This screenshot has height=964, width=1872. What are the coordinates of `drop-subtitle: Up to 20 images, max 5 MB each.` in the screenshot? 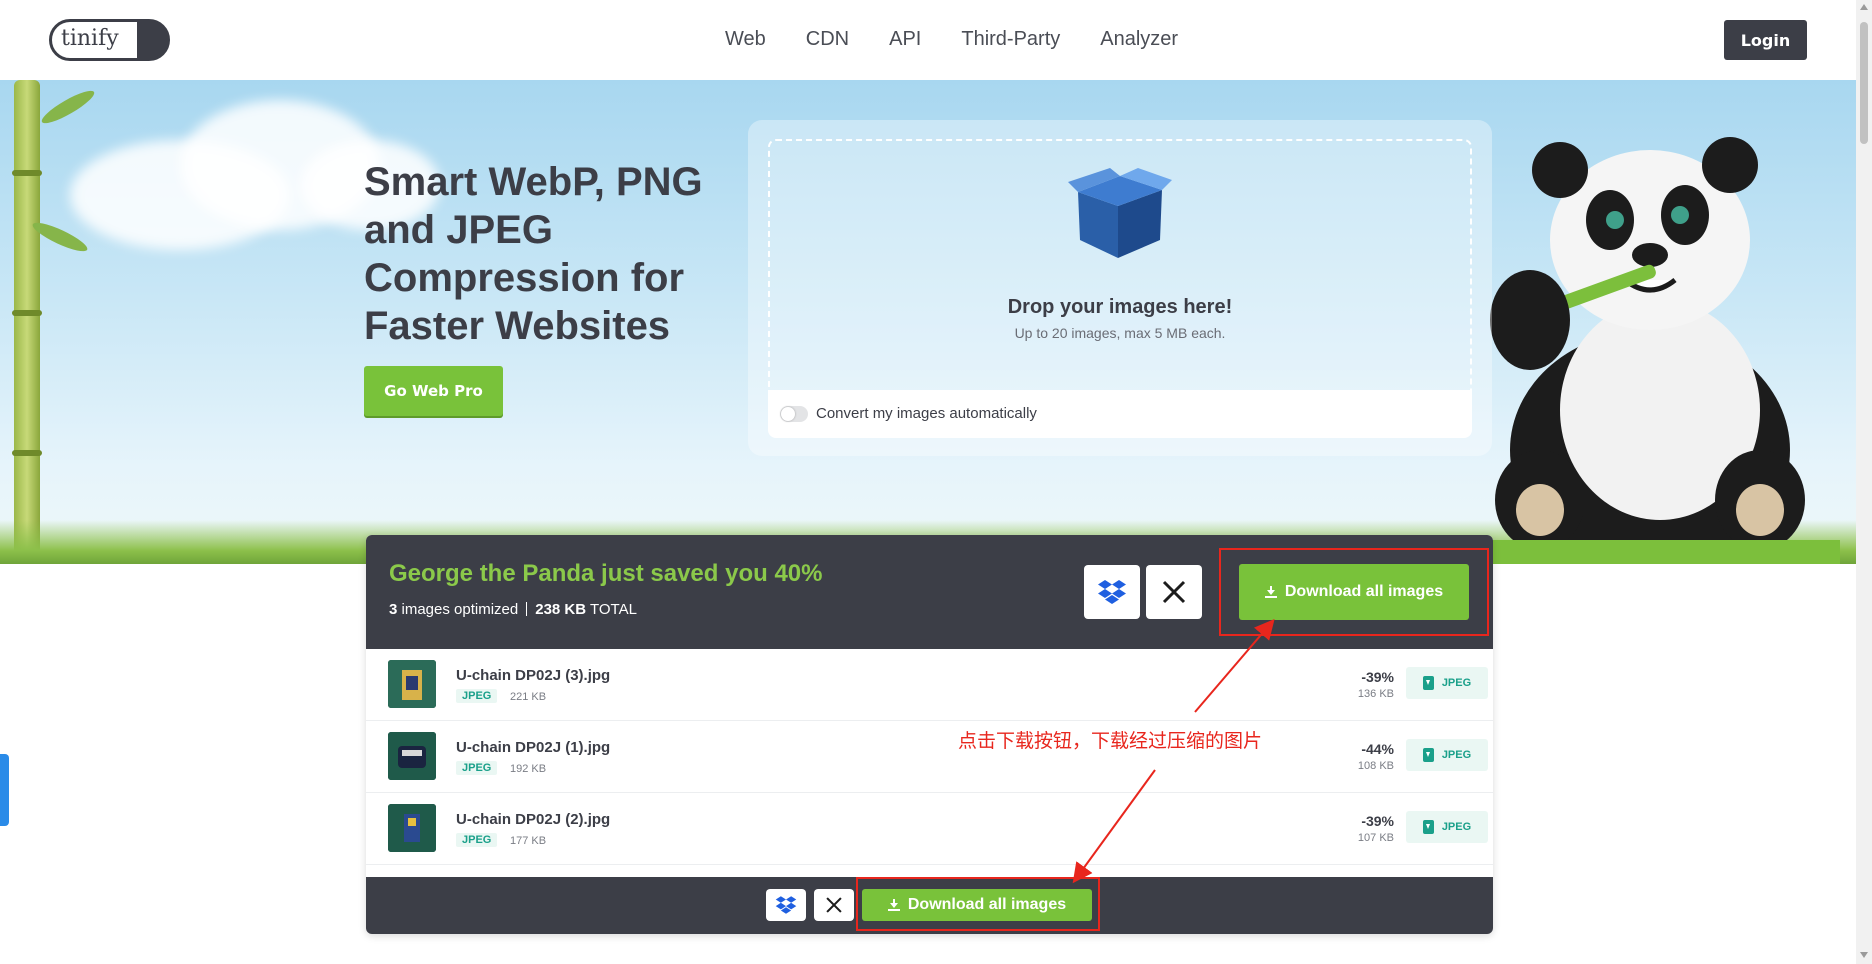 It's located at (1120, 333).